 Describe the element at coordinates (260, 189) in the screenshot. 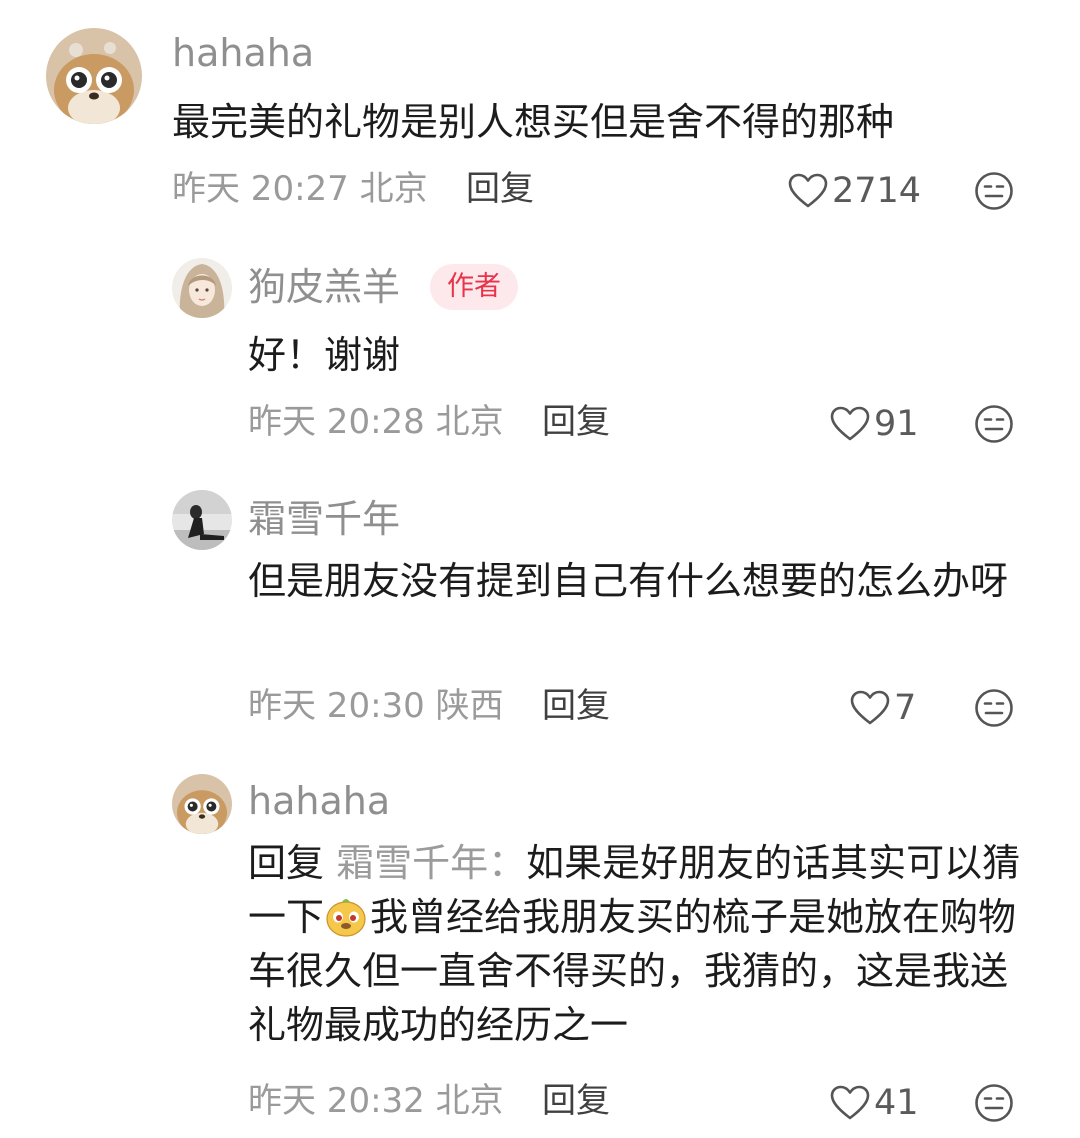

I see `comment-time: 昨天 20:27` at that location.